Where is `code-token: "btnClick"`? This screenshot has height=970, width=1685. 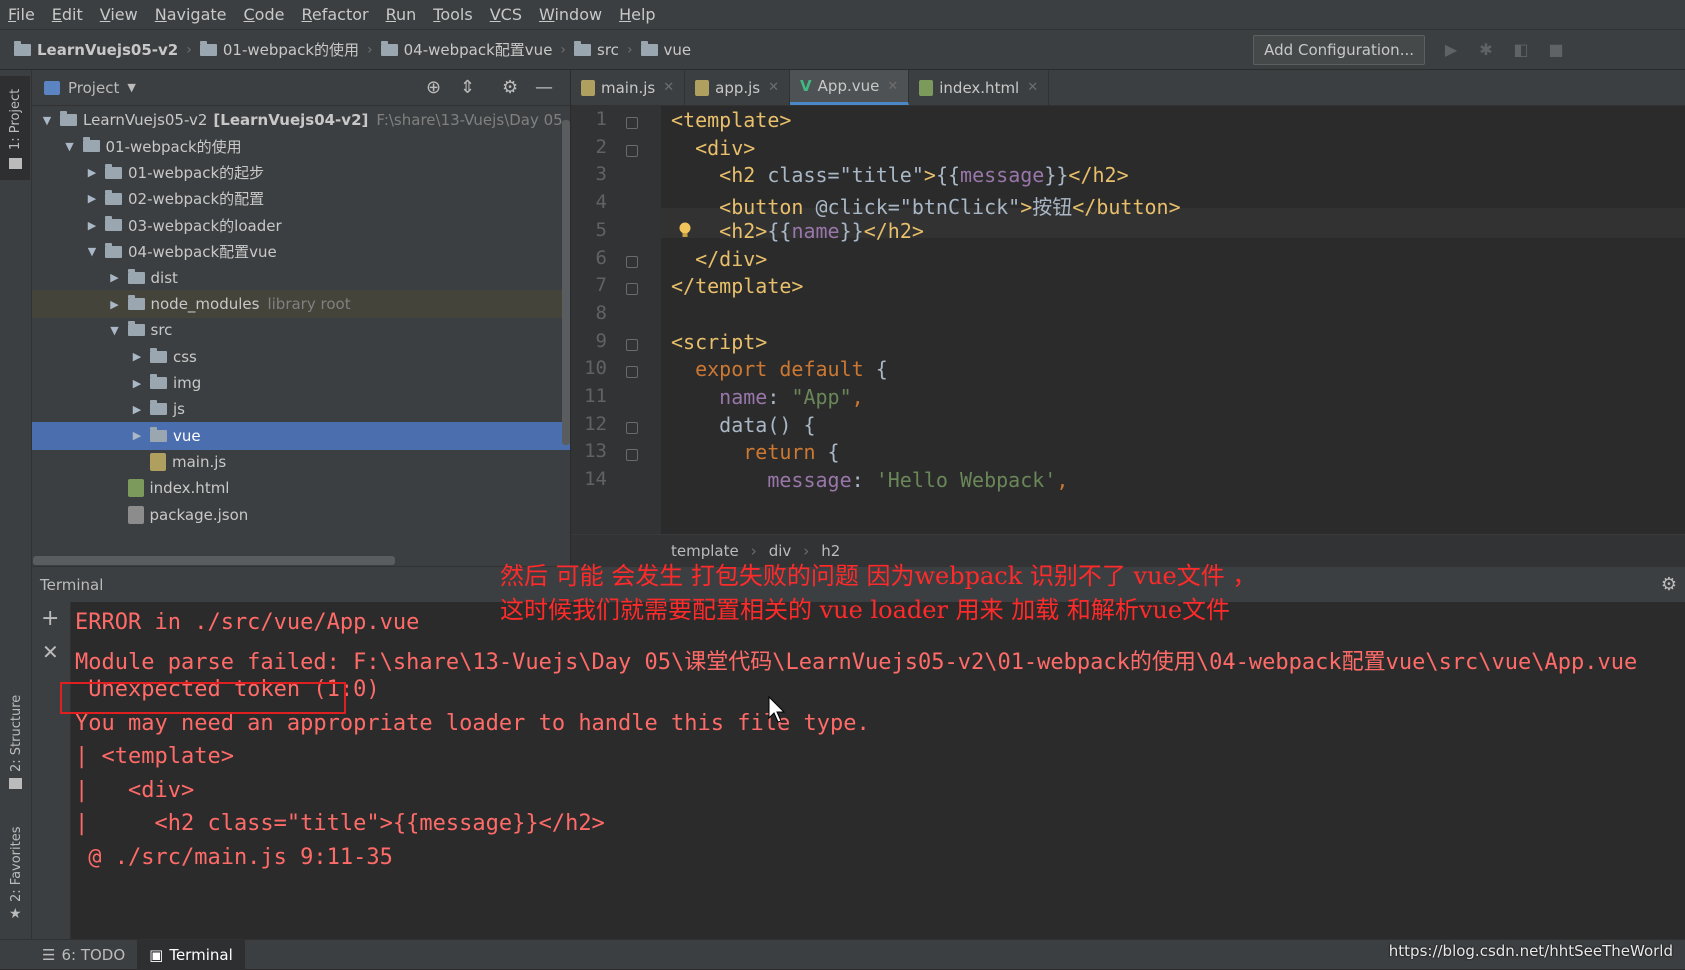
code-token: "btnClick" is located at coordinates (960, 207).